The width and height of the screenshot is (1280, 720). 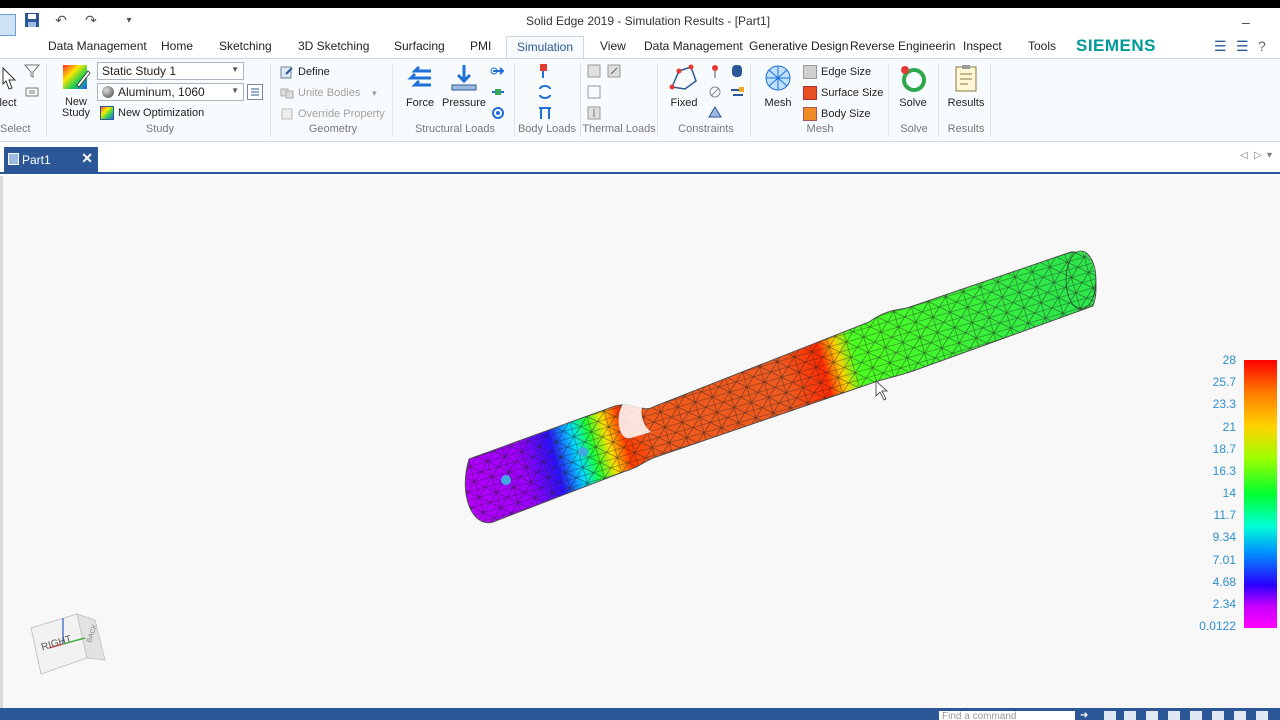 What do you see at coordinates (498, 71) in the screenshot?
I see `torque-icon` at bounding box center [498, 71].